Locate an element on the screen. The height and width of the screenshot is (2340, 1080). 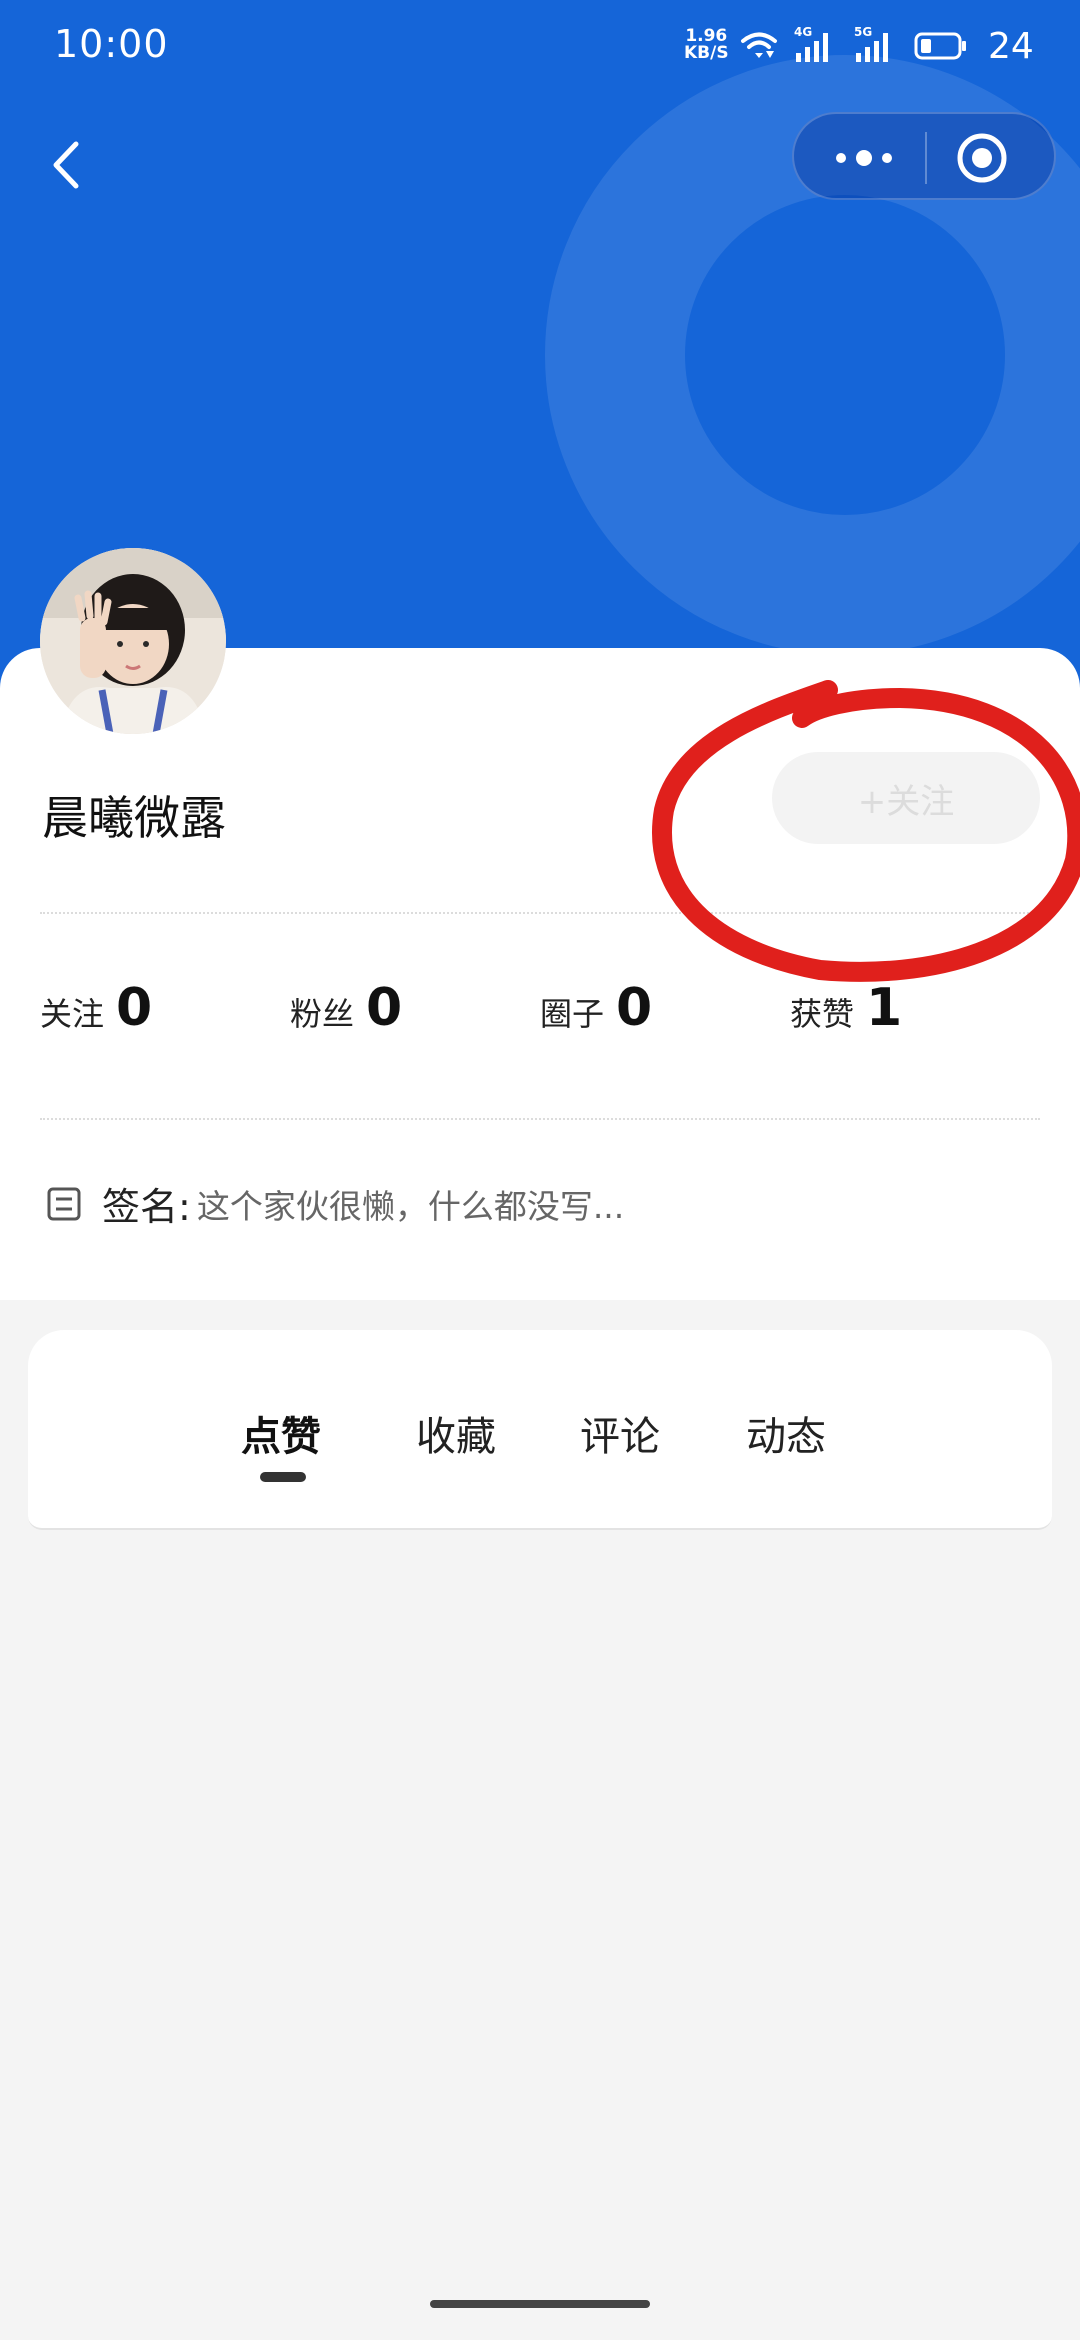
follow-button: +关注 is located at coordinates (906, 798).